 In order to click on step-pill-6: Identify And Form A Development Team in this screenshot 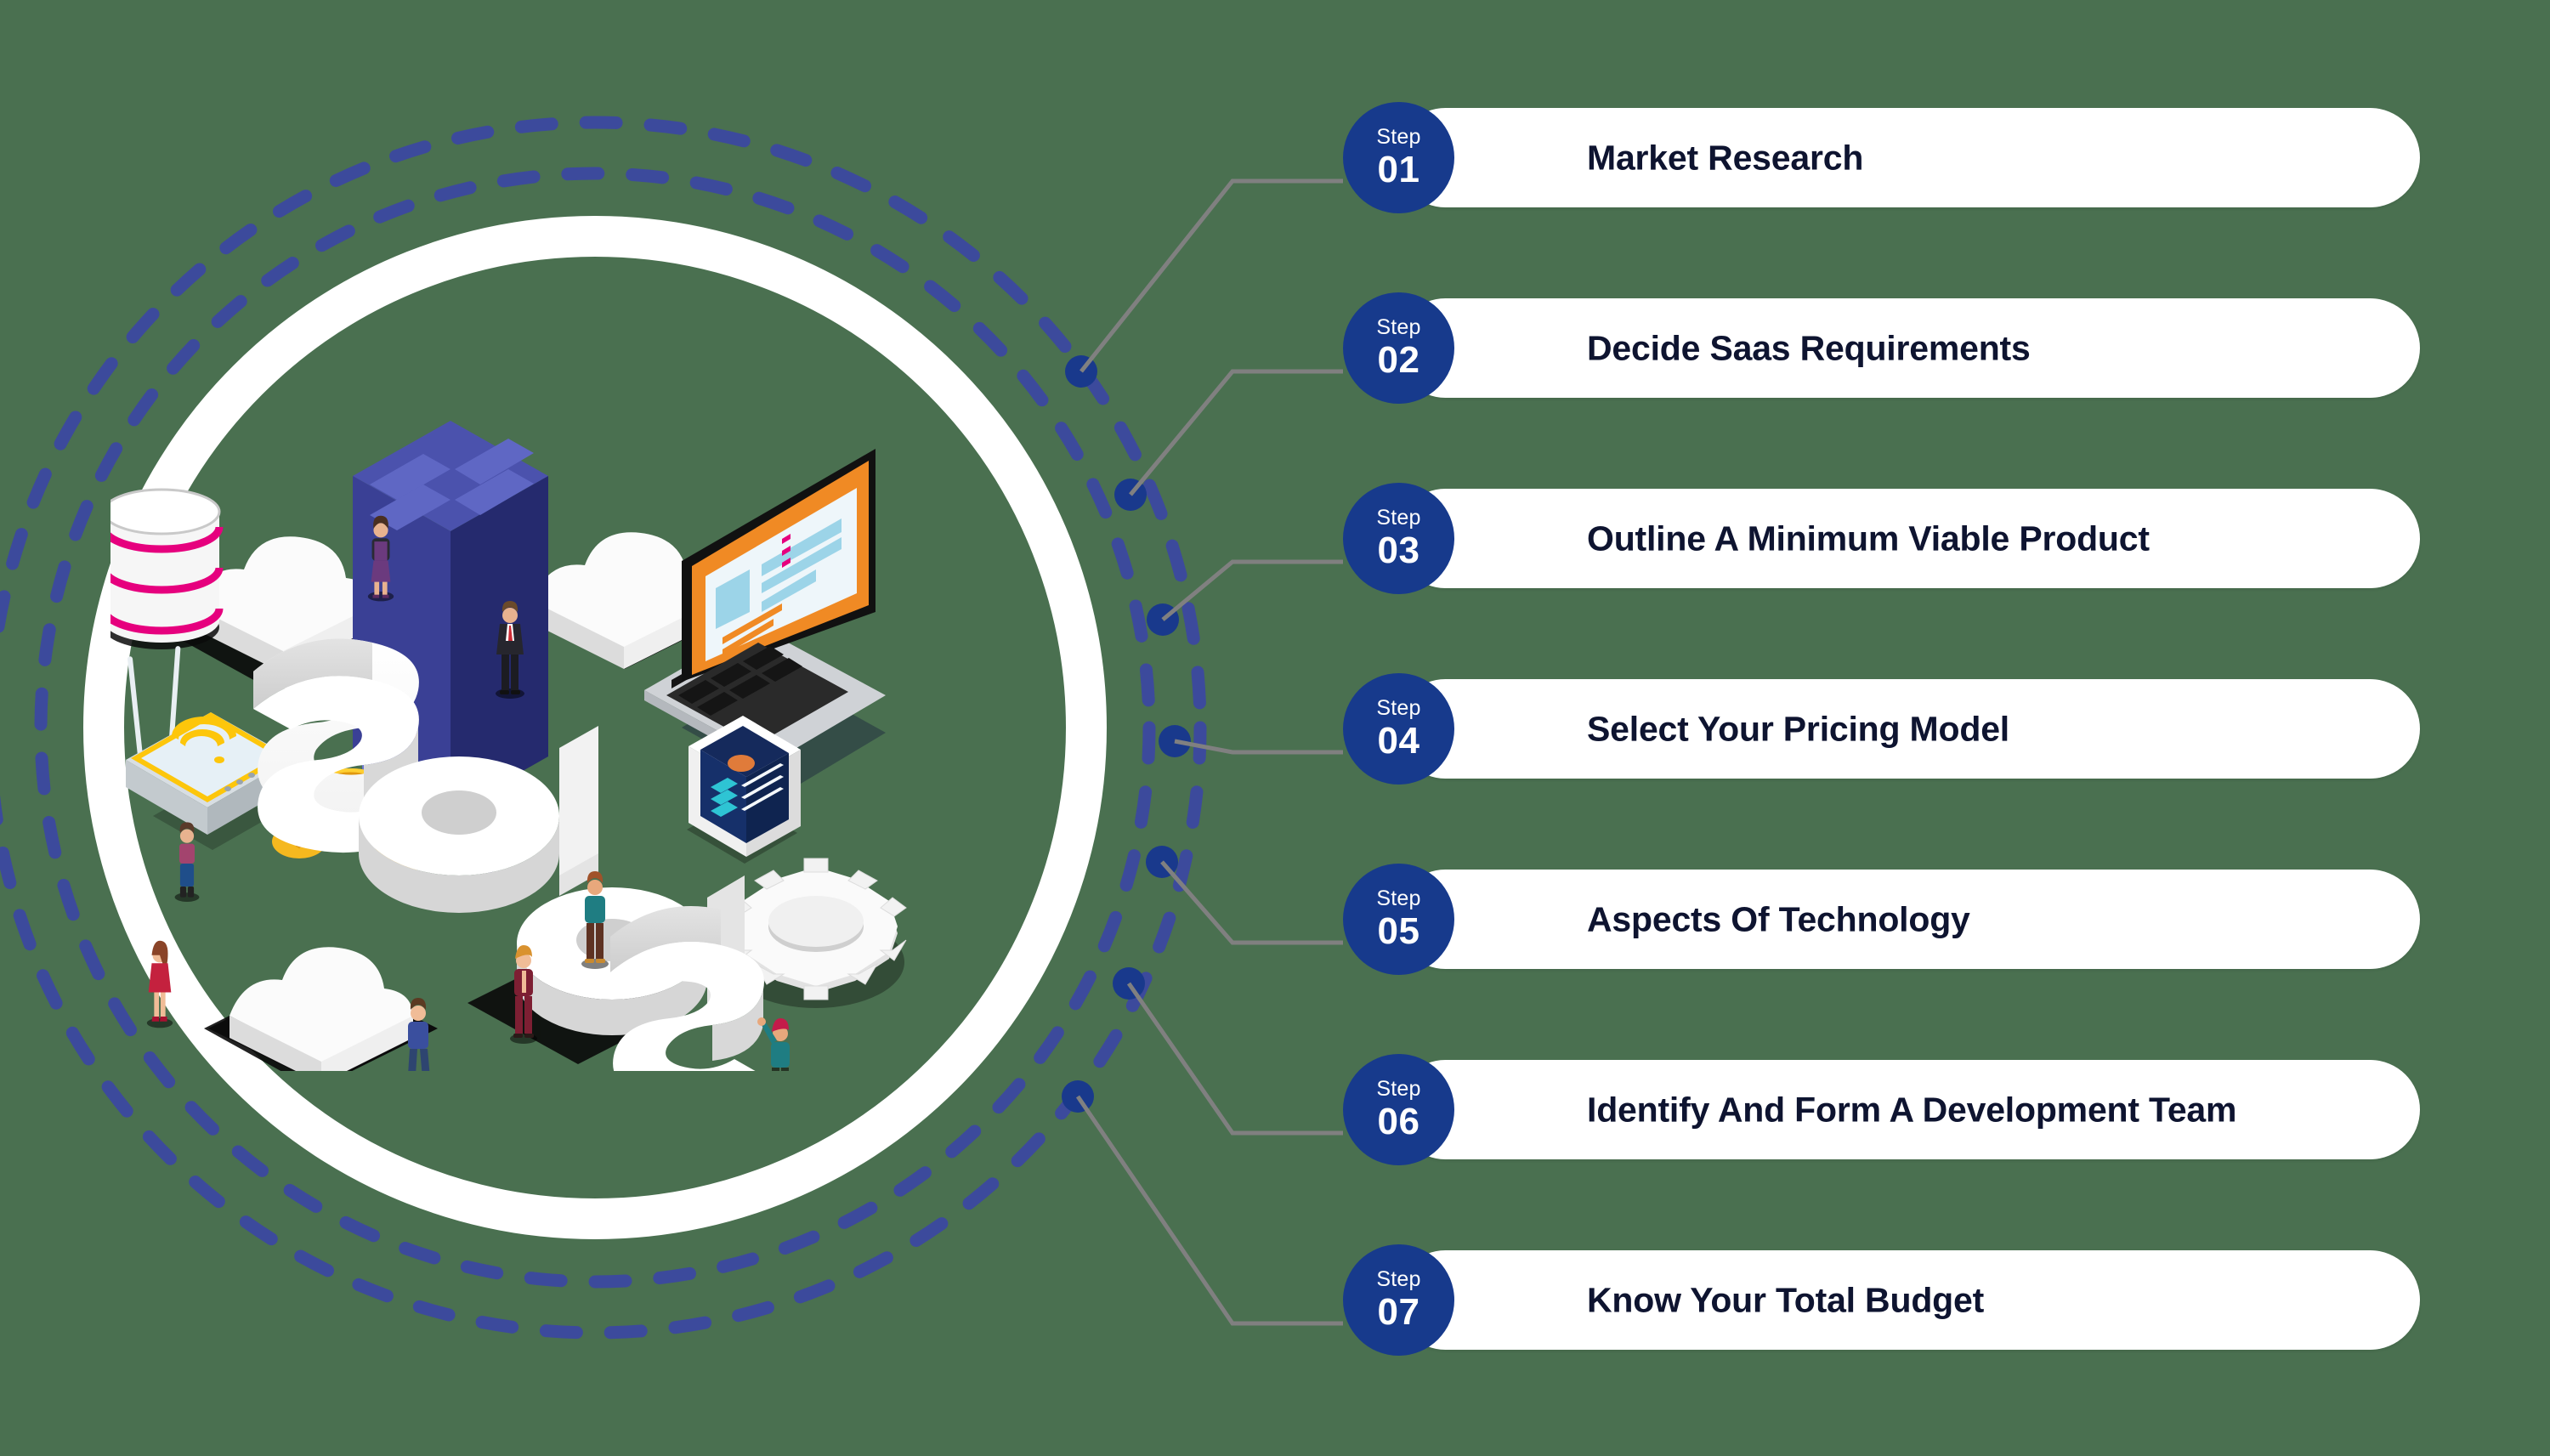, I will do `click(1908, 1109)`.